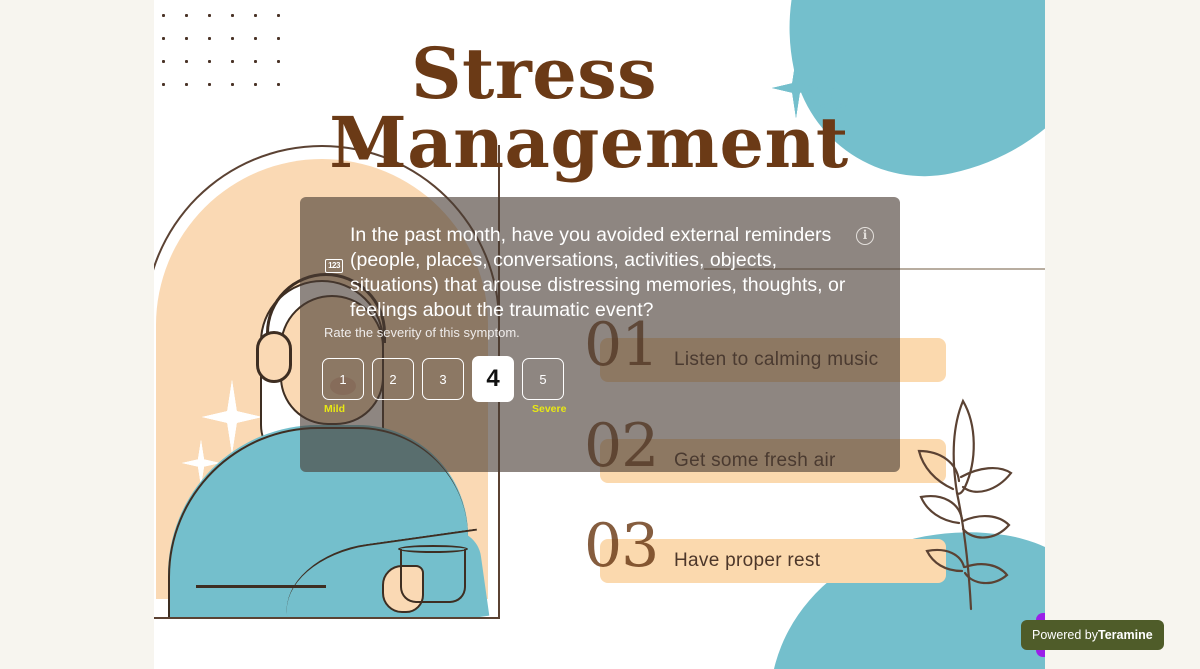 The image size is (1200, 669). I want to click on mug-rim, so click(433, 549).